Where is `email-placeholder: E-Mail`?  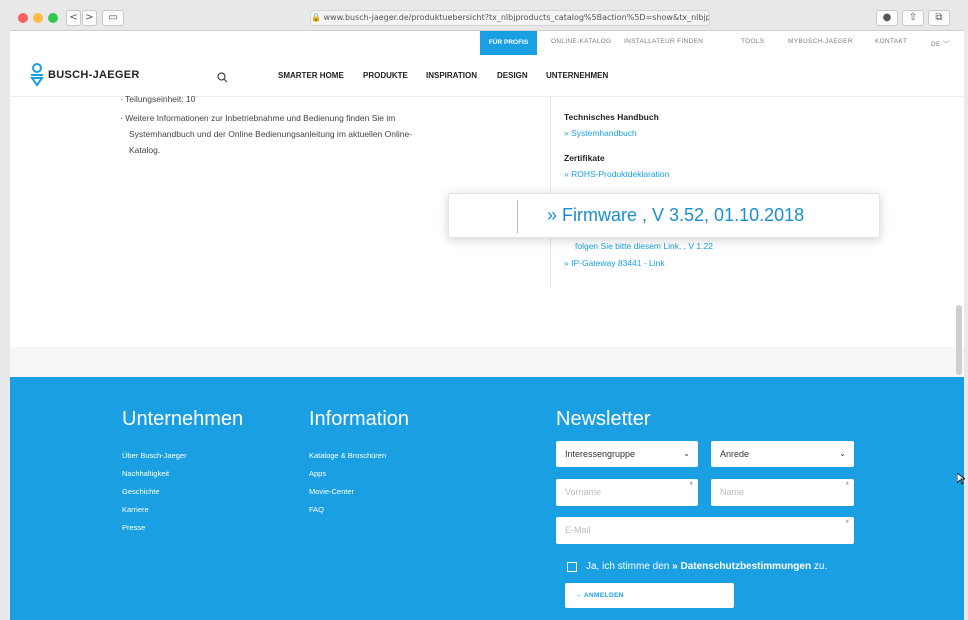 email-placeholder: E-Mail is located at coordinates (578, 530).